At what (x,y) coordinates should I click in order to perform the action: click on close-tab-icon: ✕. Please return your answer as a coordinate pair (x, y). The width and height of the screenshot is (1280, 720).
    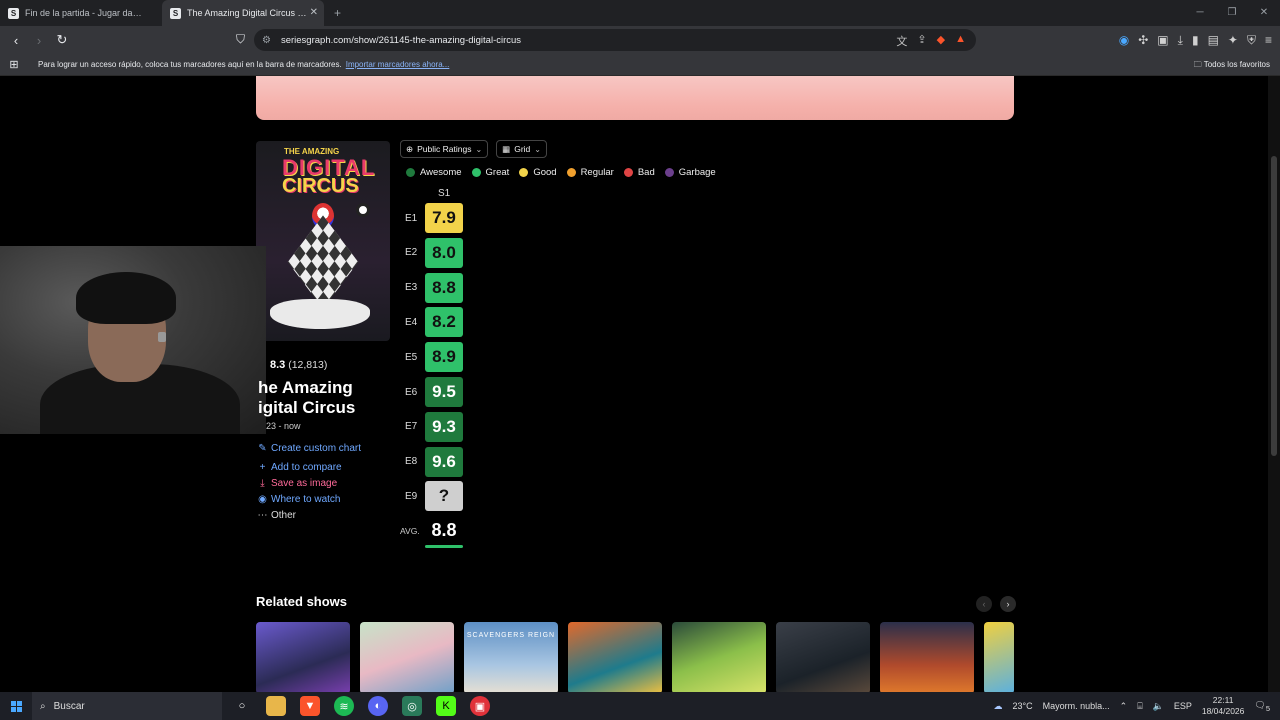
    Looking at the image, I should click on (314, 12).